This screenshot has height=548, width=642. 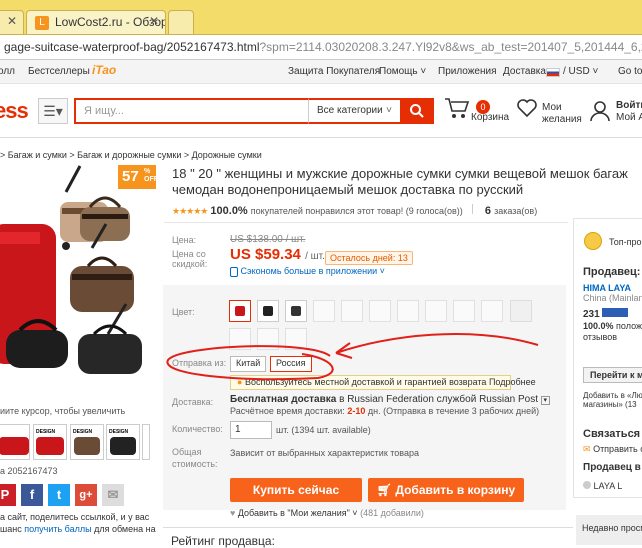 I want to click on send-message-link: ✉ Отправить с, so click(x=612, y=449).